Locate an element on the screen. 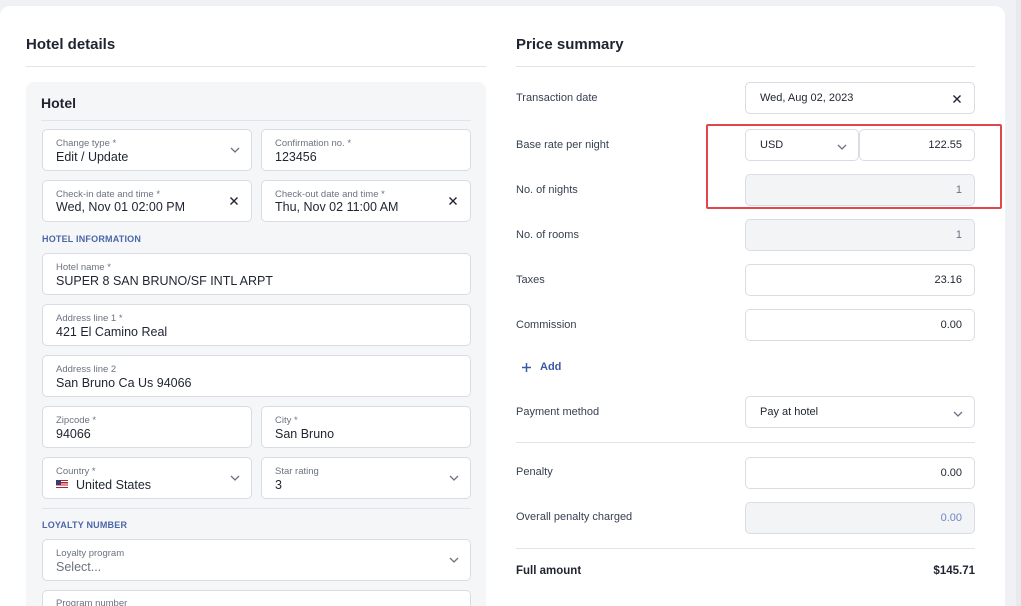 This screenshot has height=606, width=1021. field-label: Check-out date and time * is located at coordinates (330, 194).